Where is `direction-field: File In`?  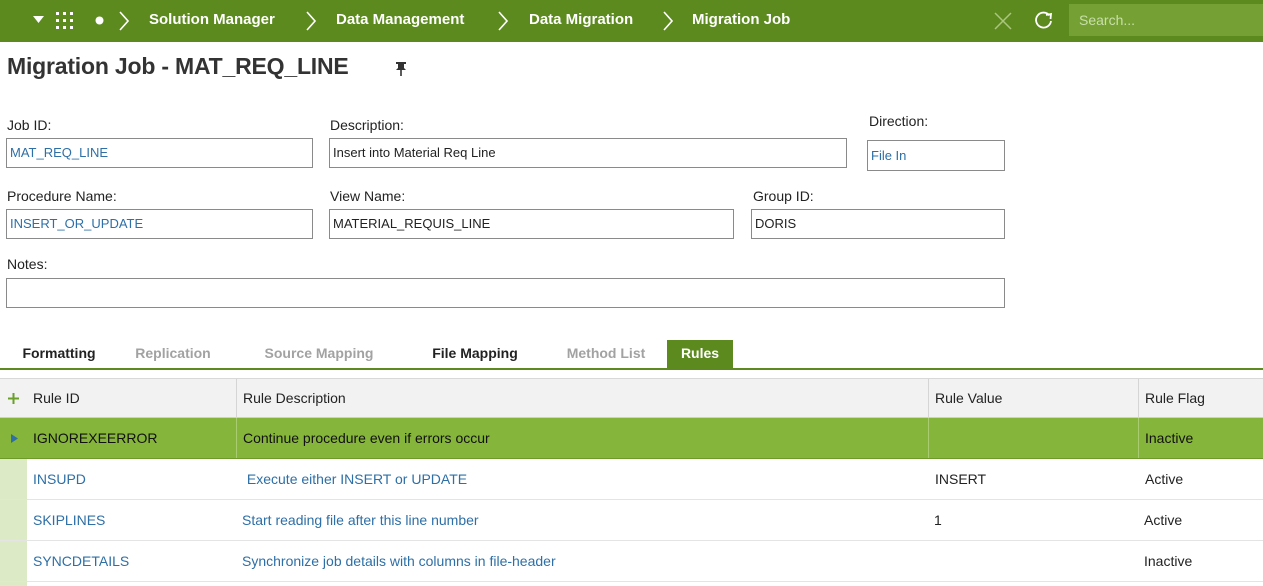
direction-field: File In is located at coordinates (936, 155).